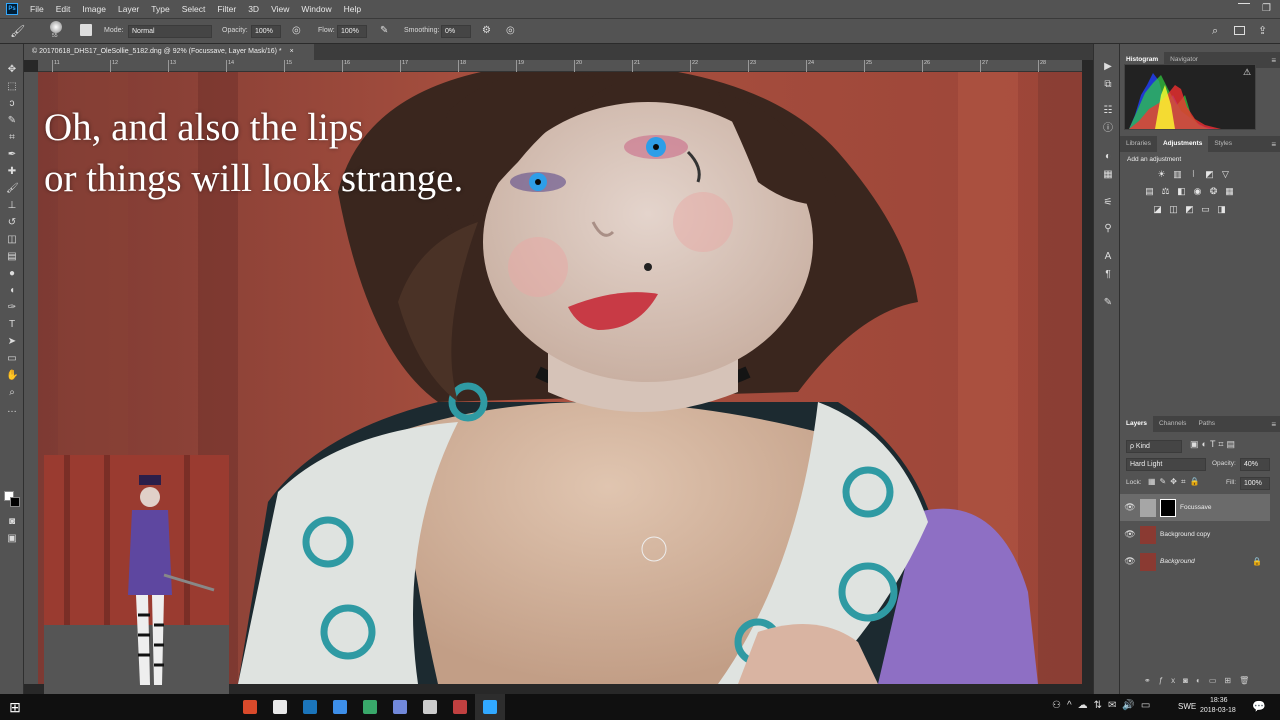 The height and width of the screenshot is (720, 1280). What do you see at coordinates (12, 257) in the screenshot?
I see `gradient-tool-icon: ▤` at bounding box center [12, 257].